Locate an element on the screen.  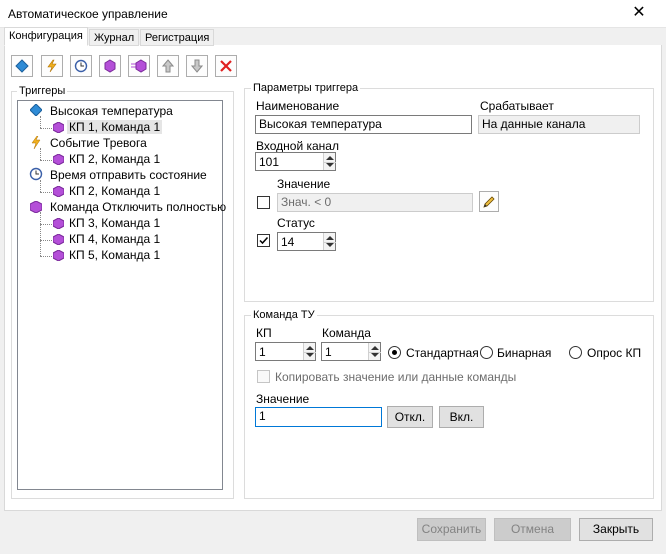
cmd-value: 1 is located at coordinates (328, 352).